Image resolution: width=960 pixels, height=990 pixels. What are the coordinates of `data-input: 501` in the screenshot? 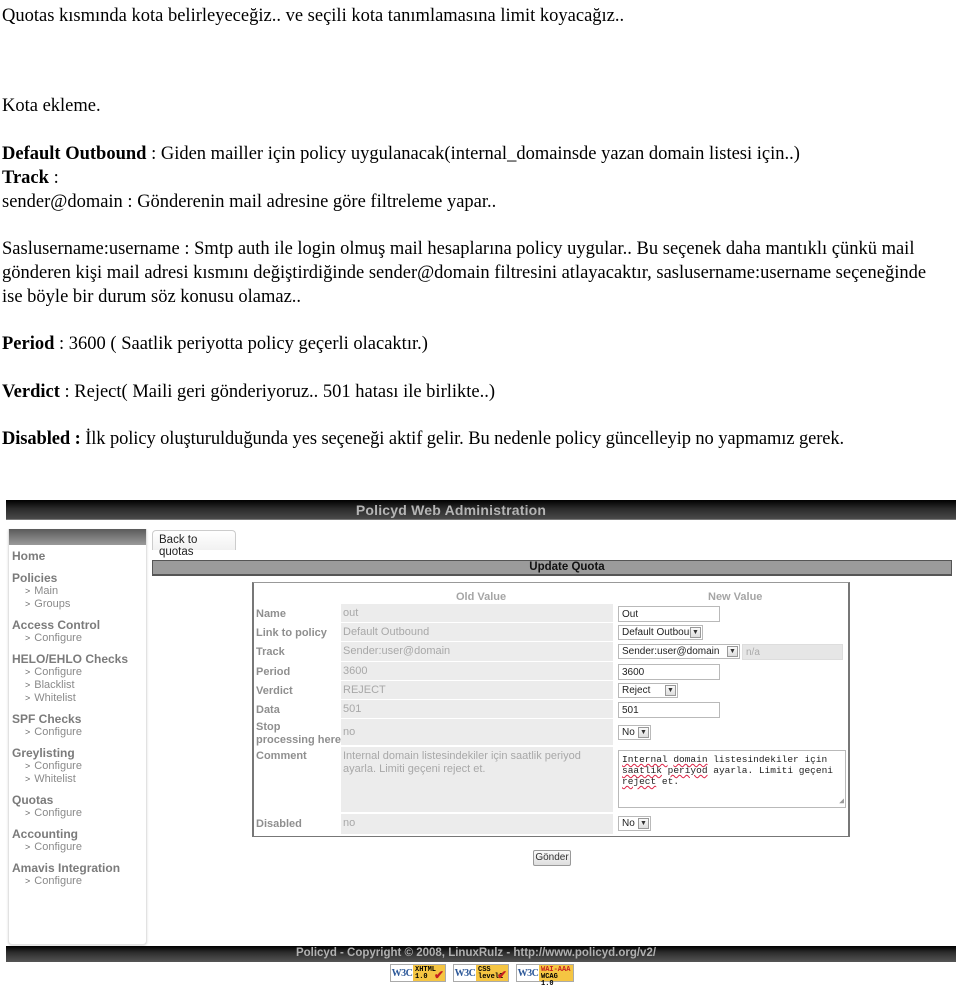 It's located at (669, 710).